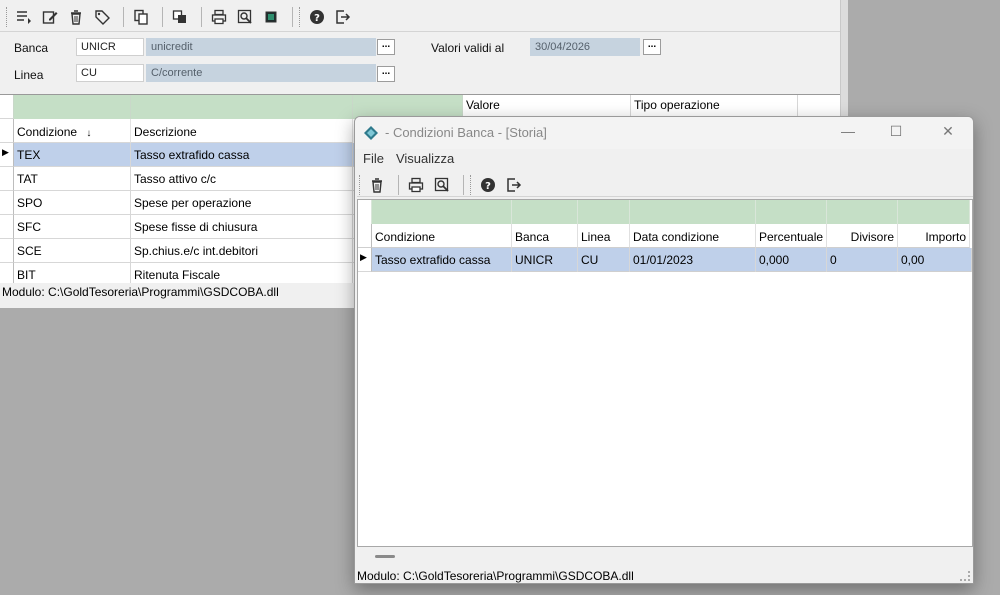 The width and height of the screenshot is (1000, 595). Describe the element at coordinates (693, 236) in the screenshot. I see `column-header-data-condizione: Data condizione` at that location.